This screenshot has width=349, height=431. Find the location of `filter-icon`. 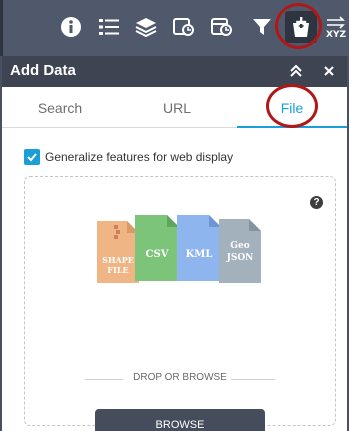

filter-icon is located at coordinates (262, 27).